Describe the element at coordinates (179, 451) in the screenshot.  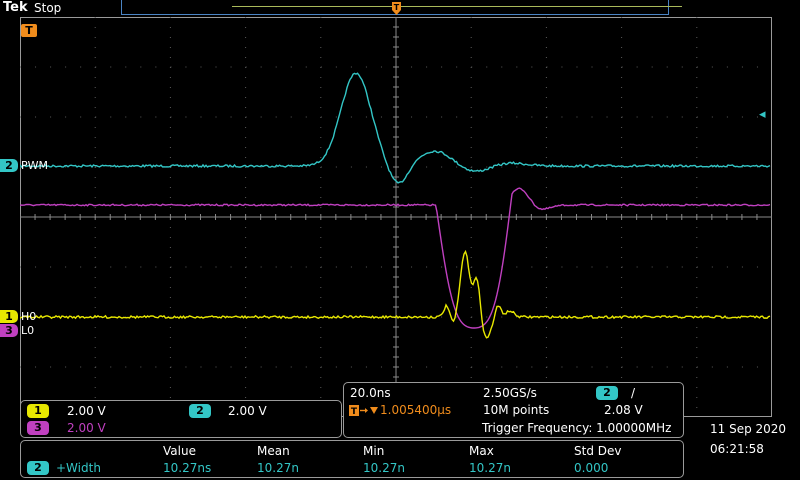
I see `meas-header-value: Value` at that location.